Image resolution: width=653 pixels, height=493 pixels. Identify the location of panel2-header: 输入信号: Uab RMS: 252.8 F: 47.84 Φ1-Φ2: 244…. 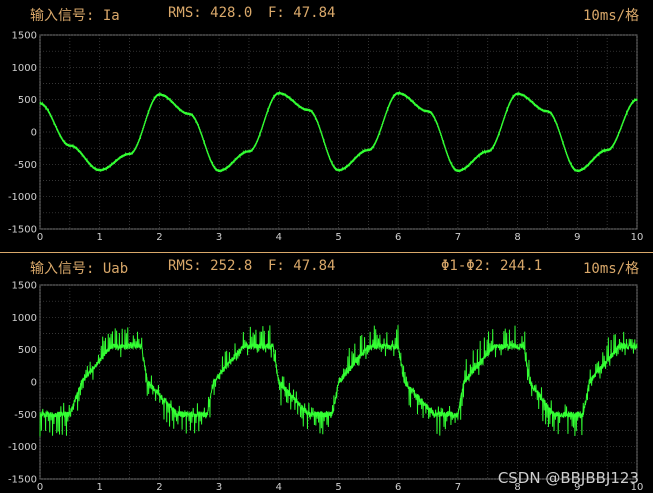
(326, 266).